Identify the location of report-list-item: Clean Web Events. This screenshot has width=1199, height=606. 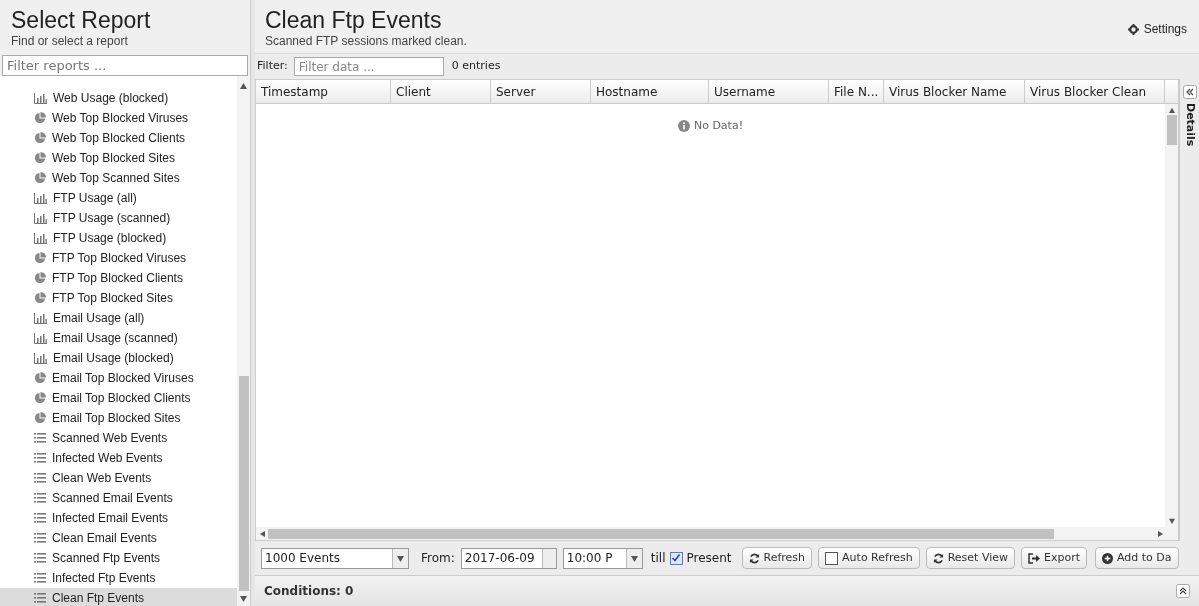
(118, 478).